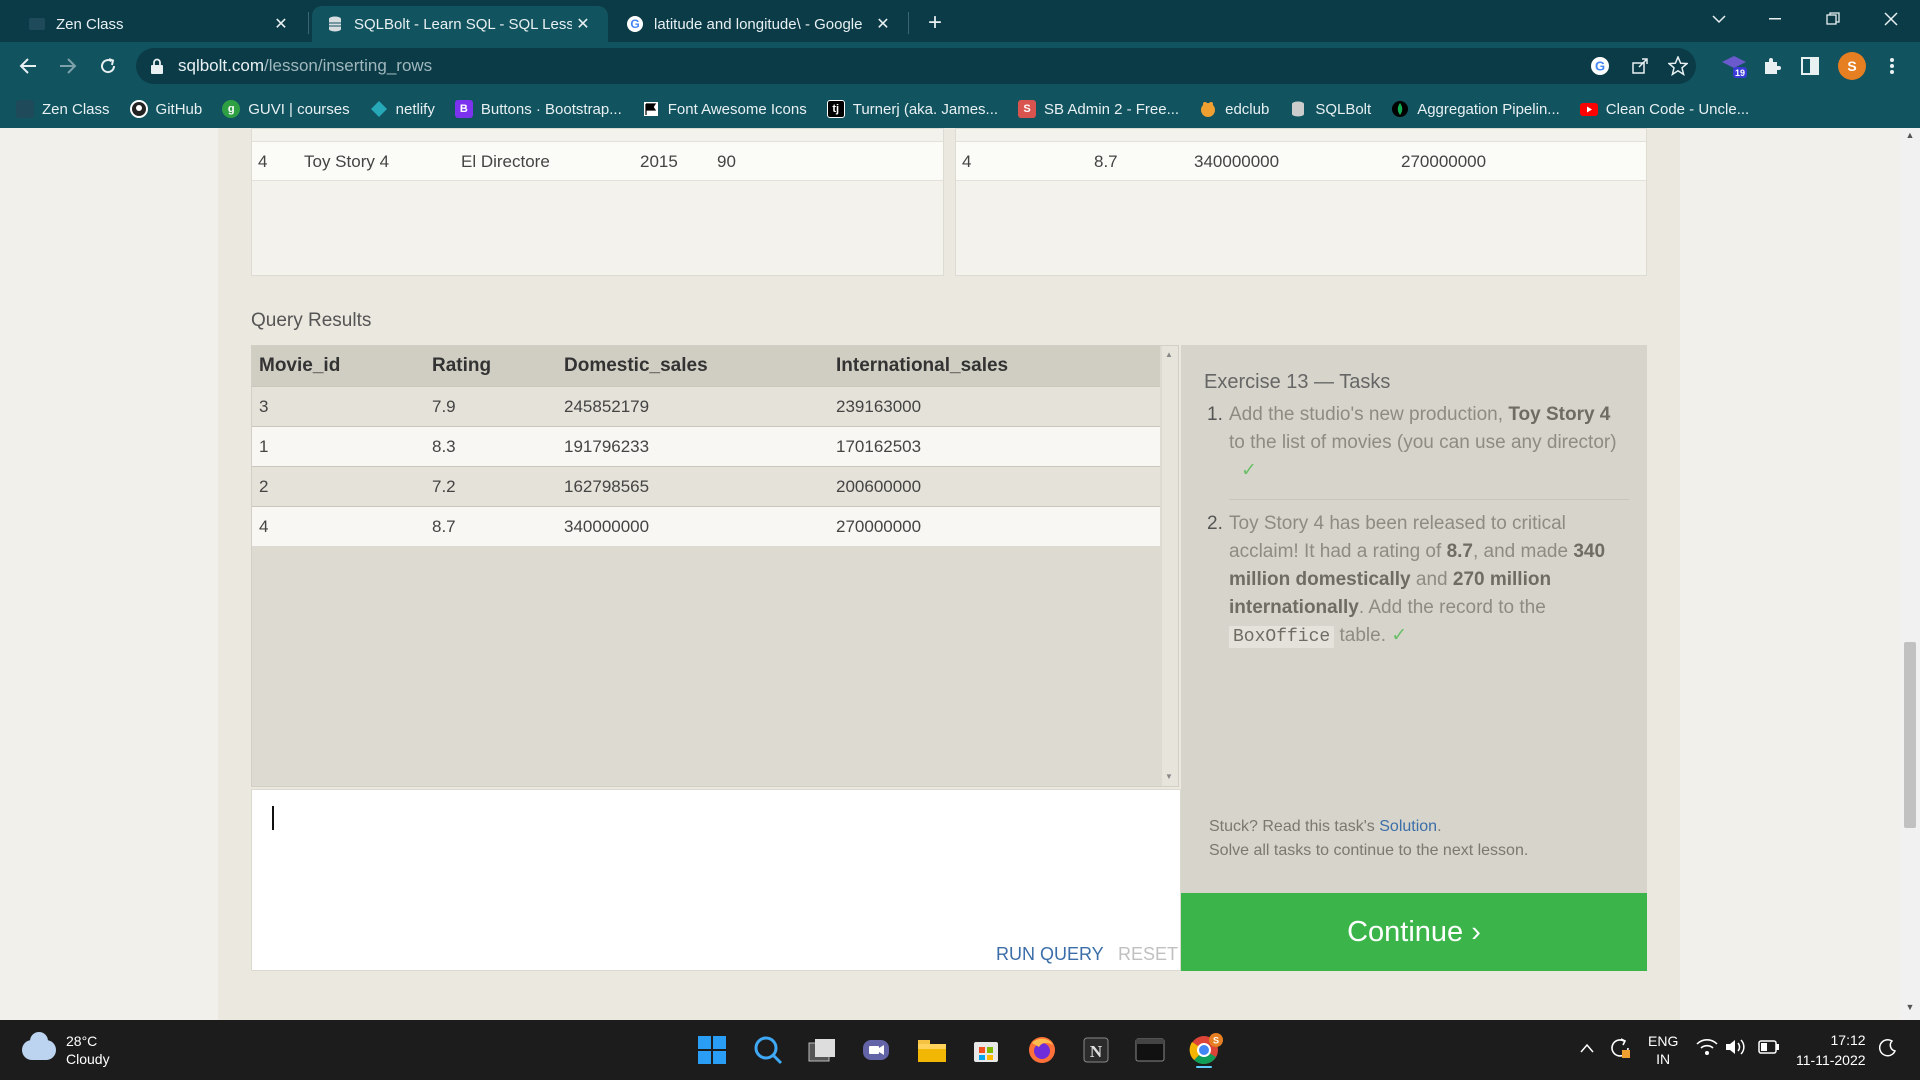  What do you see at coordinates (822, 1050) in the screenshot?
I see `task-view-icon` at bounding box center [822, 1050].